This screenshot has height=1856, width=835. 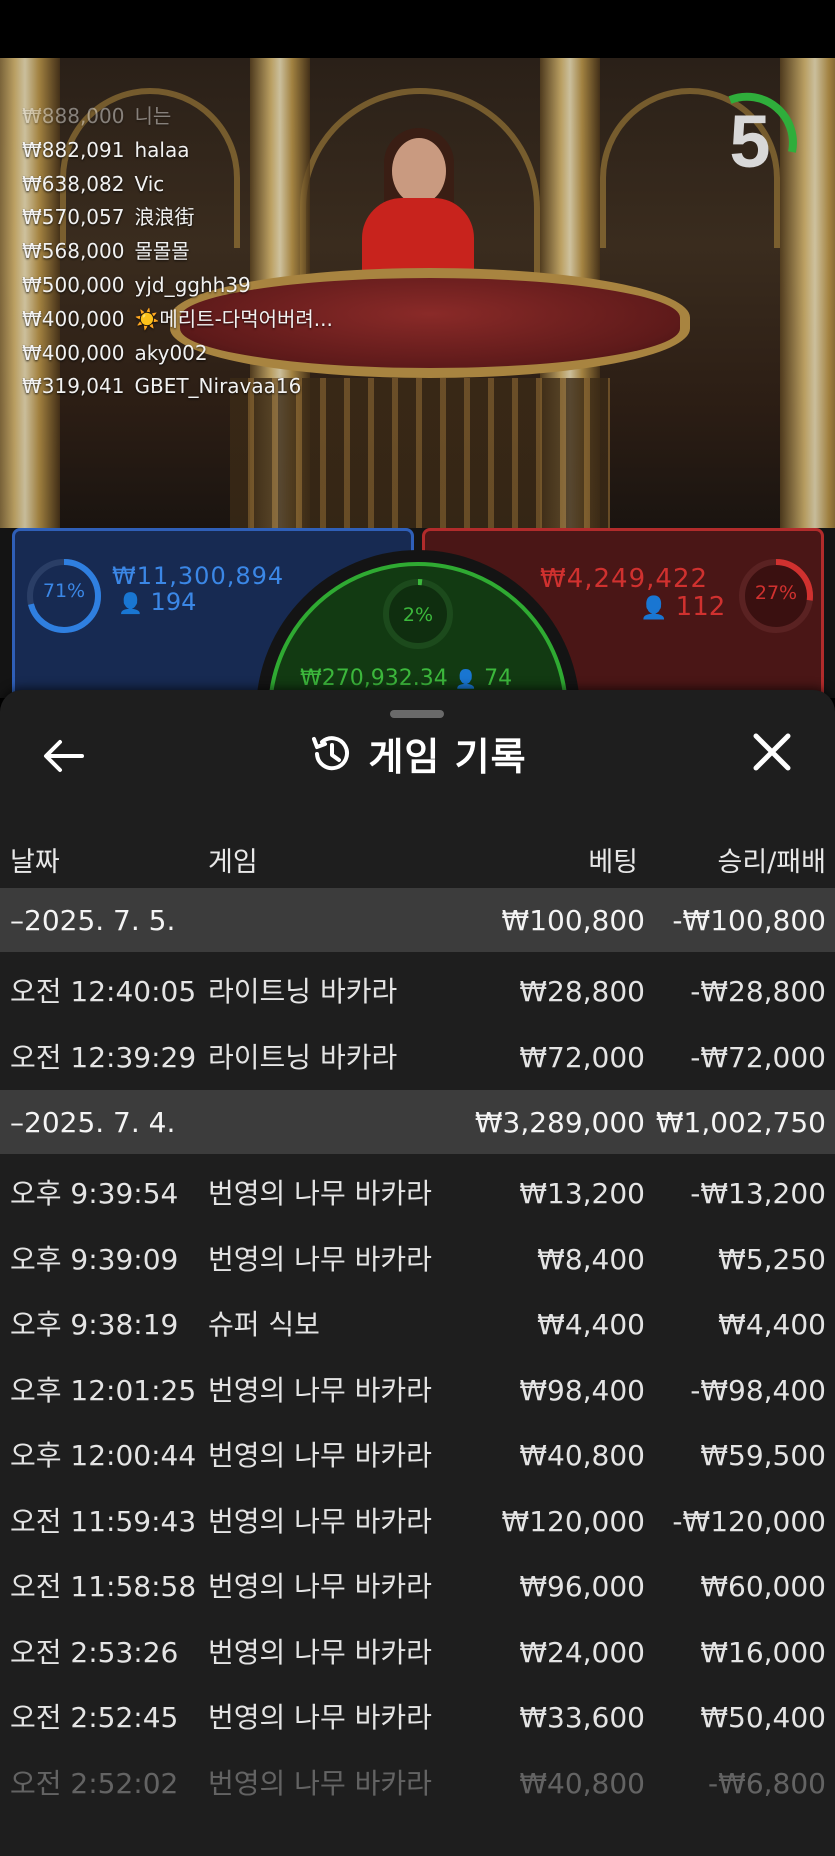 I want to click on table-row: 오전 2:52:45 번영의 나무 바카라 ₩33,600 ₩50,400, so click(x=417, y=1718).